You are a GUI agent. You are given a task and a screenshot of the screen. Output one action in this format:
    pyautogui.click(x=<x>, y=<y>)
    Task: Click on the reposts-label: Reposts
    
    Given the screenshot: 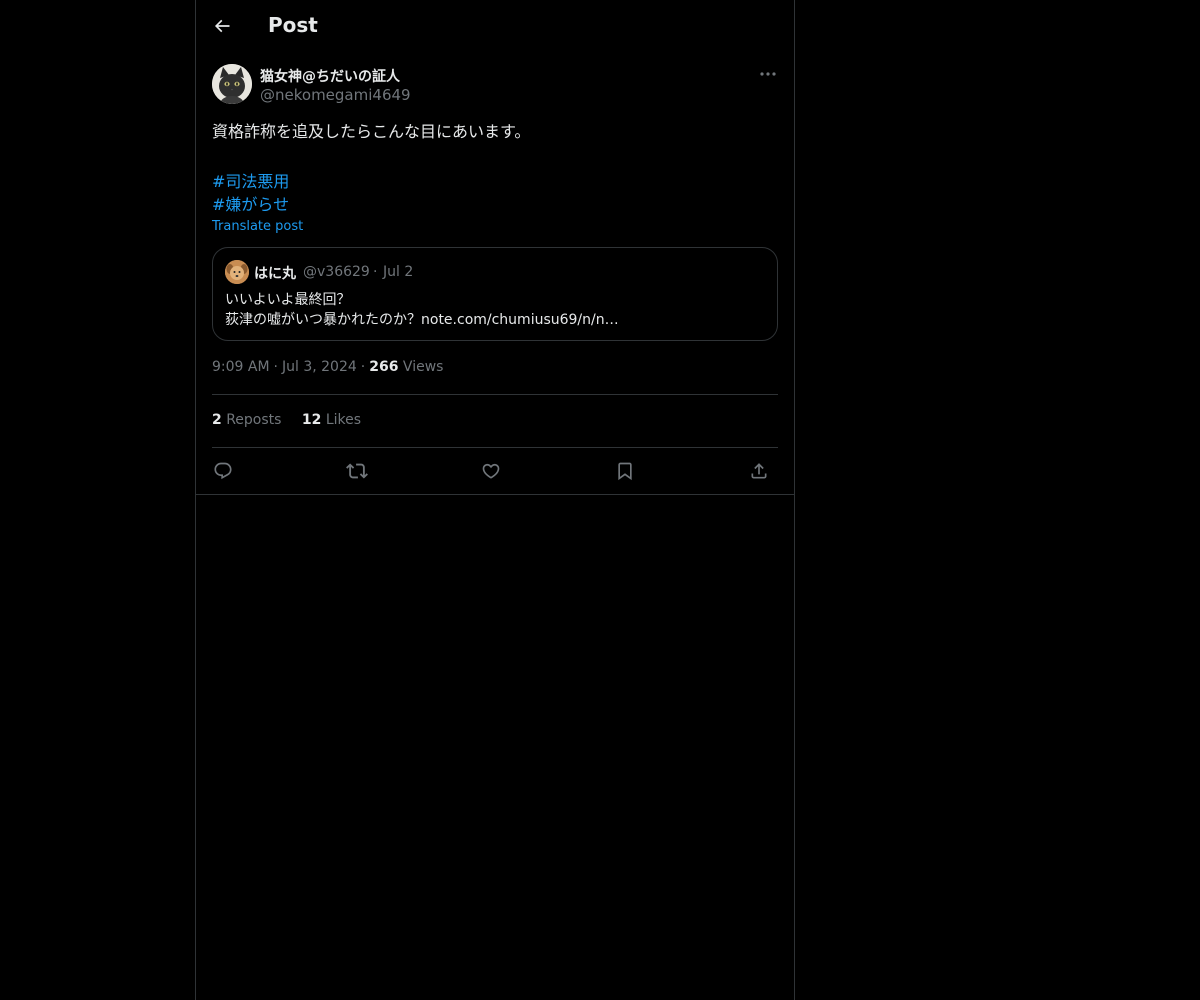 What is the action you would take?
    pyautogui.click(x=254, y=420)
    